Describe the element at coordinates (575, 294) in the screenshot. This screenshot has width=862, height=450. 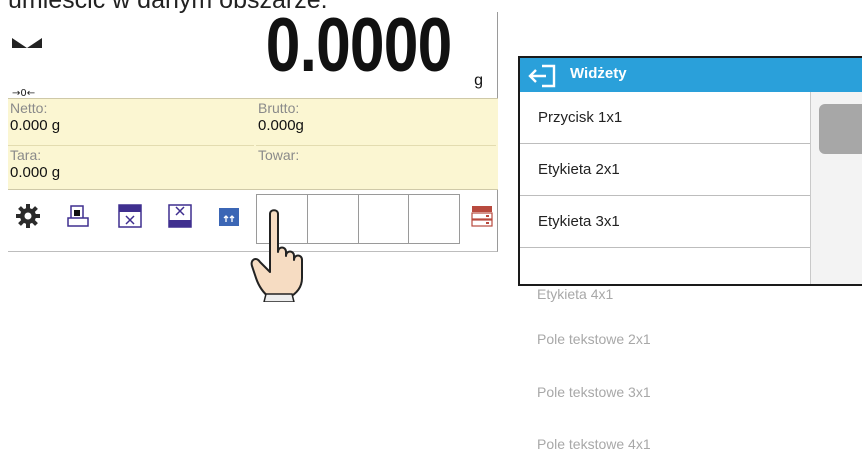
I see `faded-list-item: Etykieta 4x1` at that location.